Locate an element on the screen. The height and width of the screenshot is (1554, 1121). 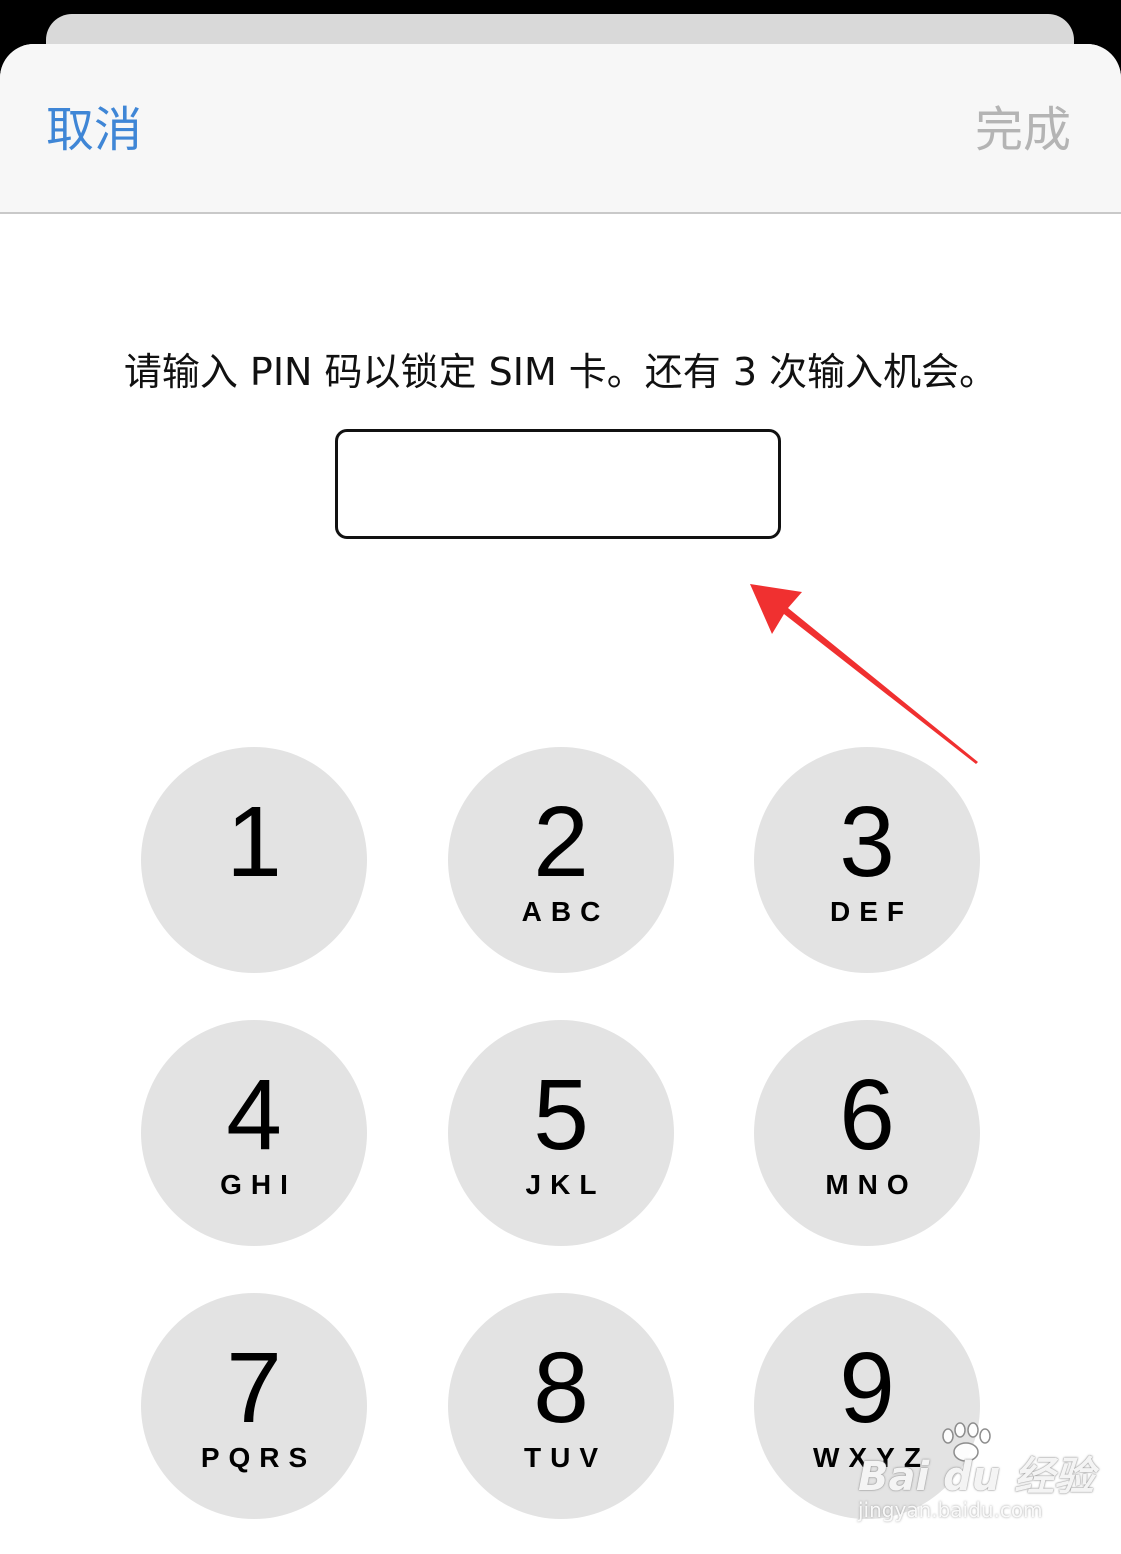
keypad-key-1: 1 is located at coordinates (254, 860).